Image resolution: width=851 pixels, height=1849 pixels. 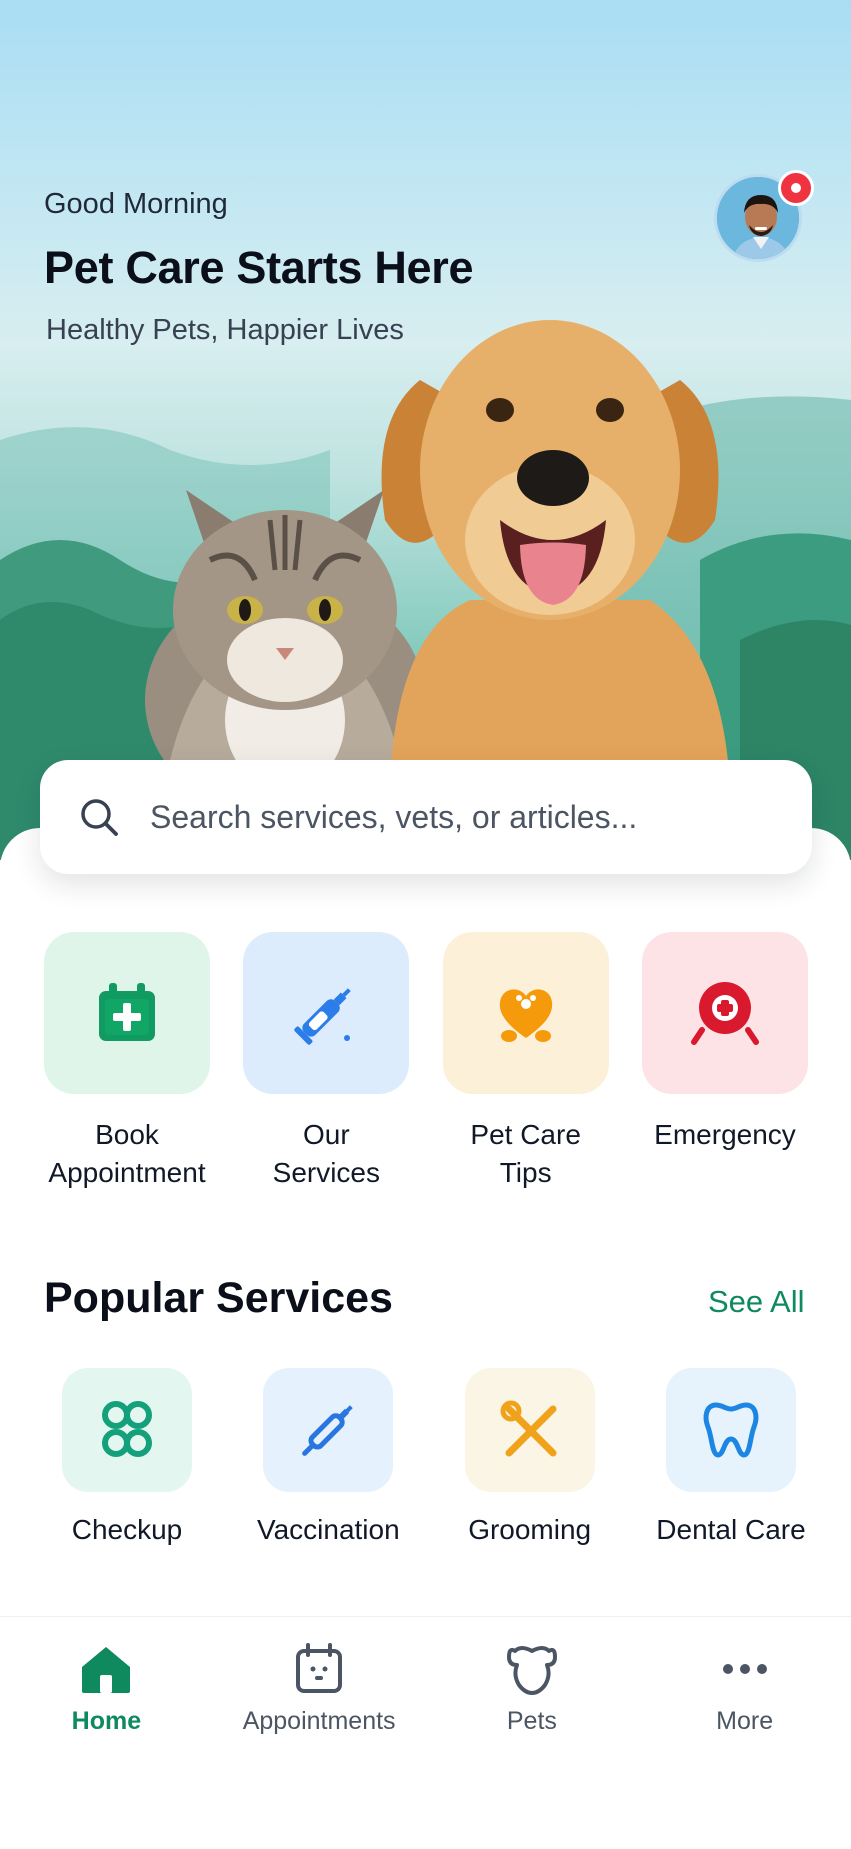 I want to click on page-title: Pet Care Starts Here, so click(x=259, y=267).